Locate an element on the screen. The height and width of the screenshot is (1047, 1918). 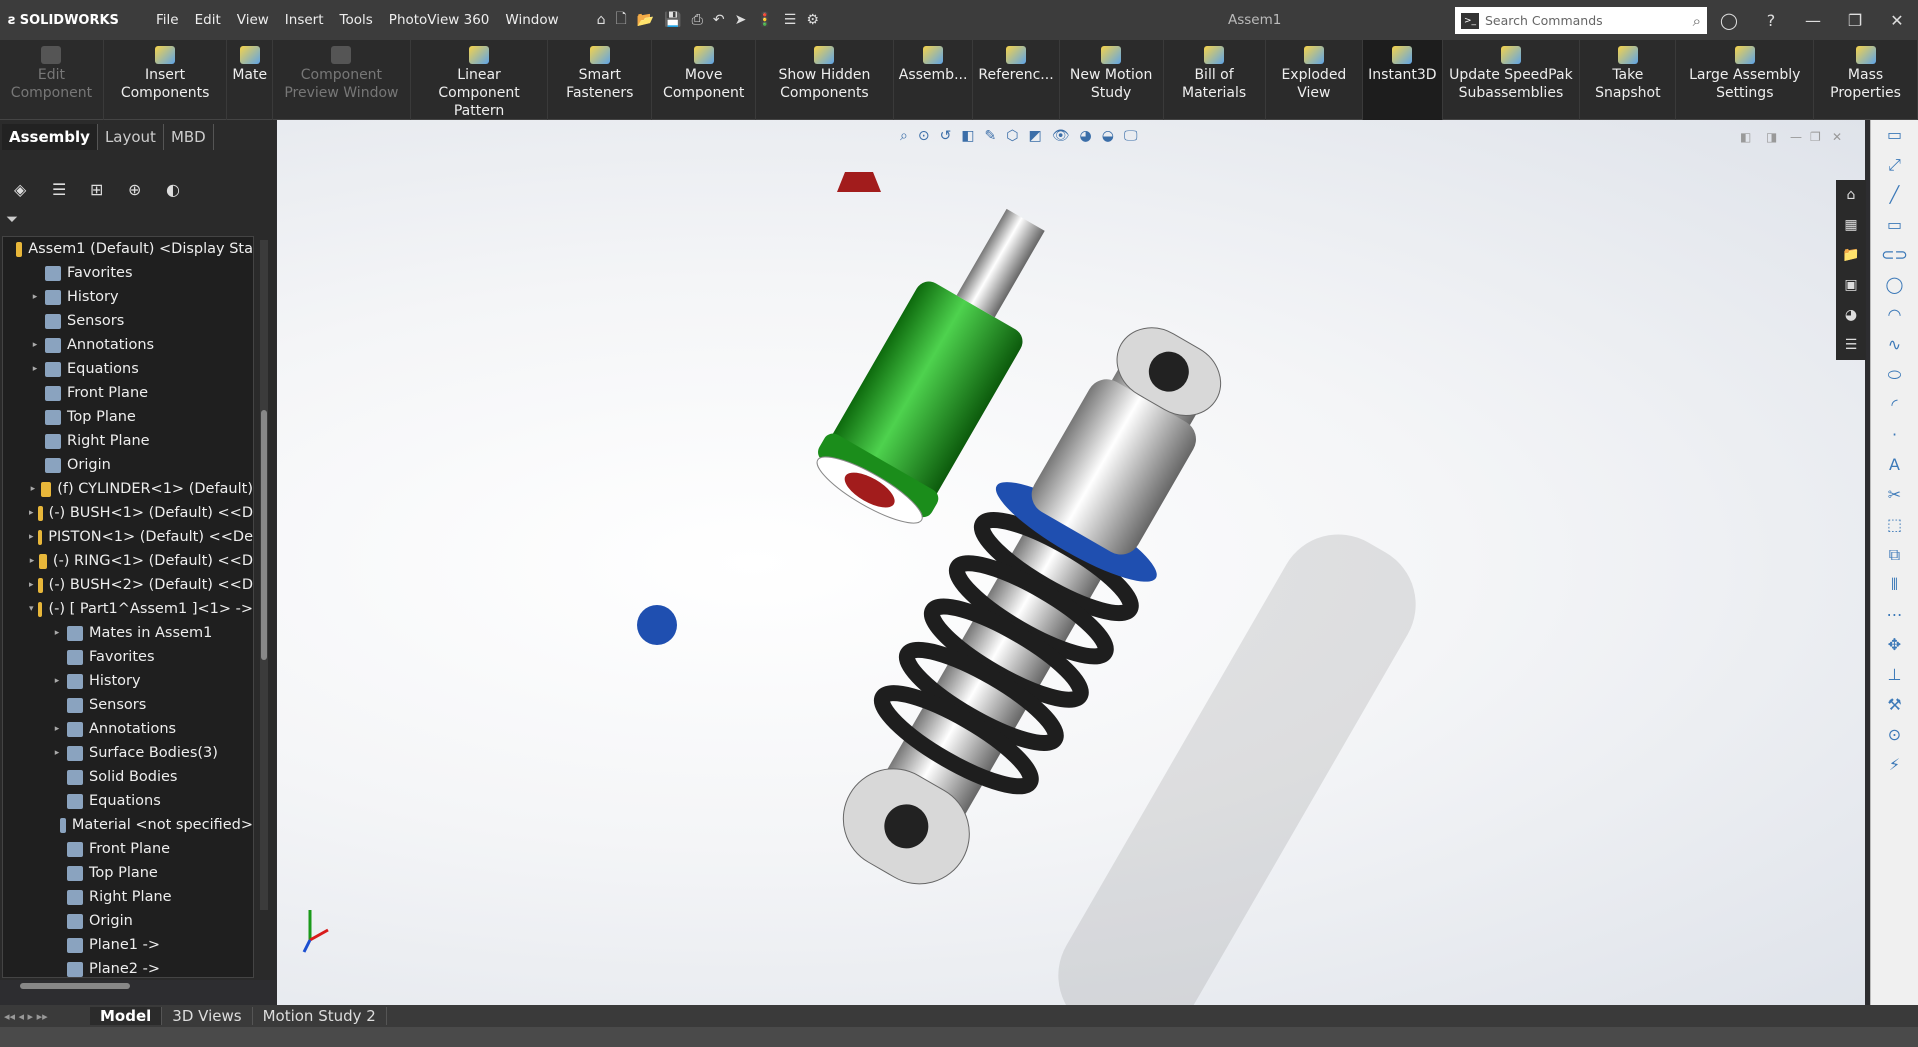
tree-node: ▸ (f) CYLINDER<1> (Default) is located at coordinates (128, 489).